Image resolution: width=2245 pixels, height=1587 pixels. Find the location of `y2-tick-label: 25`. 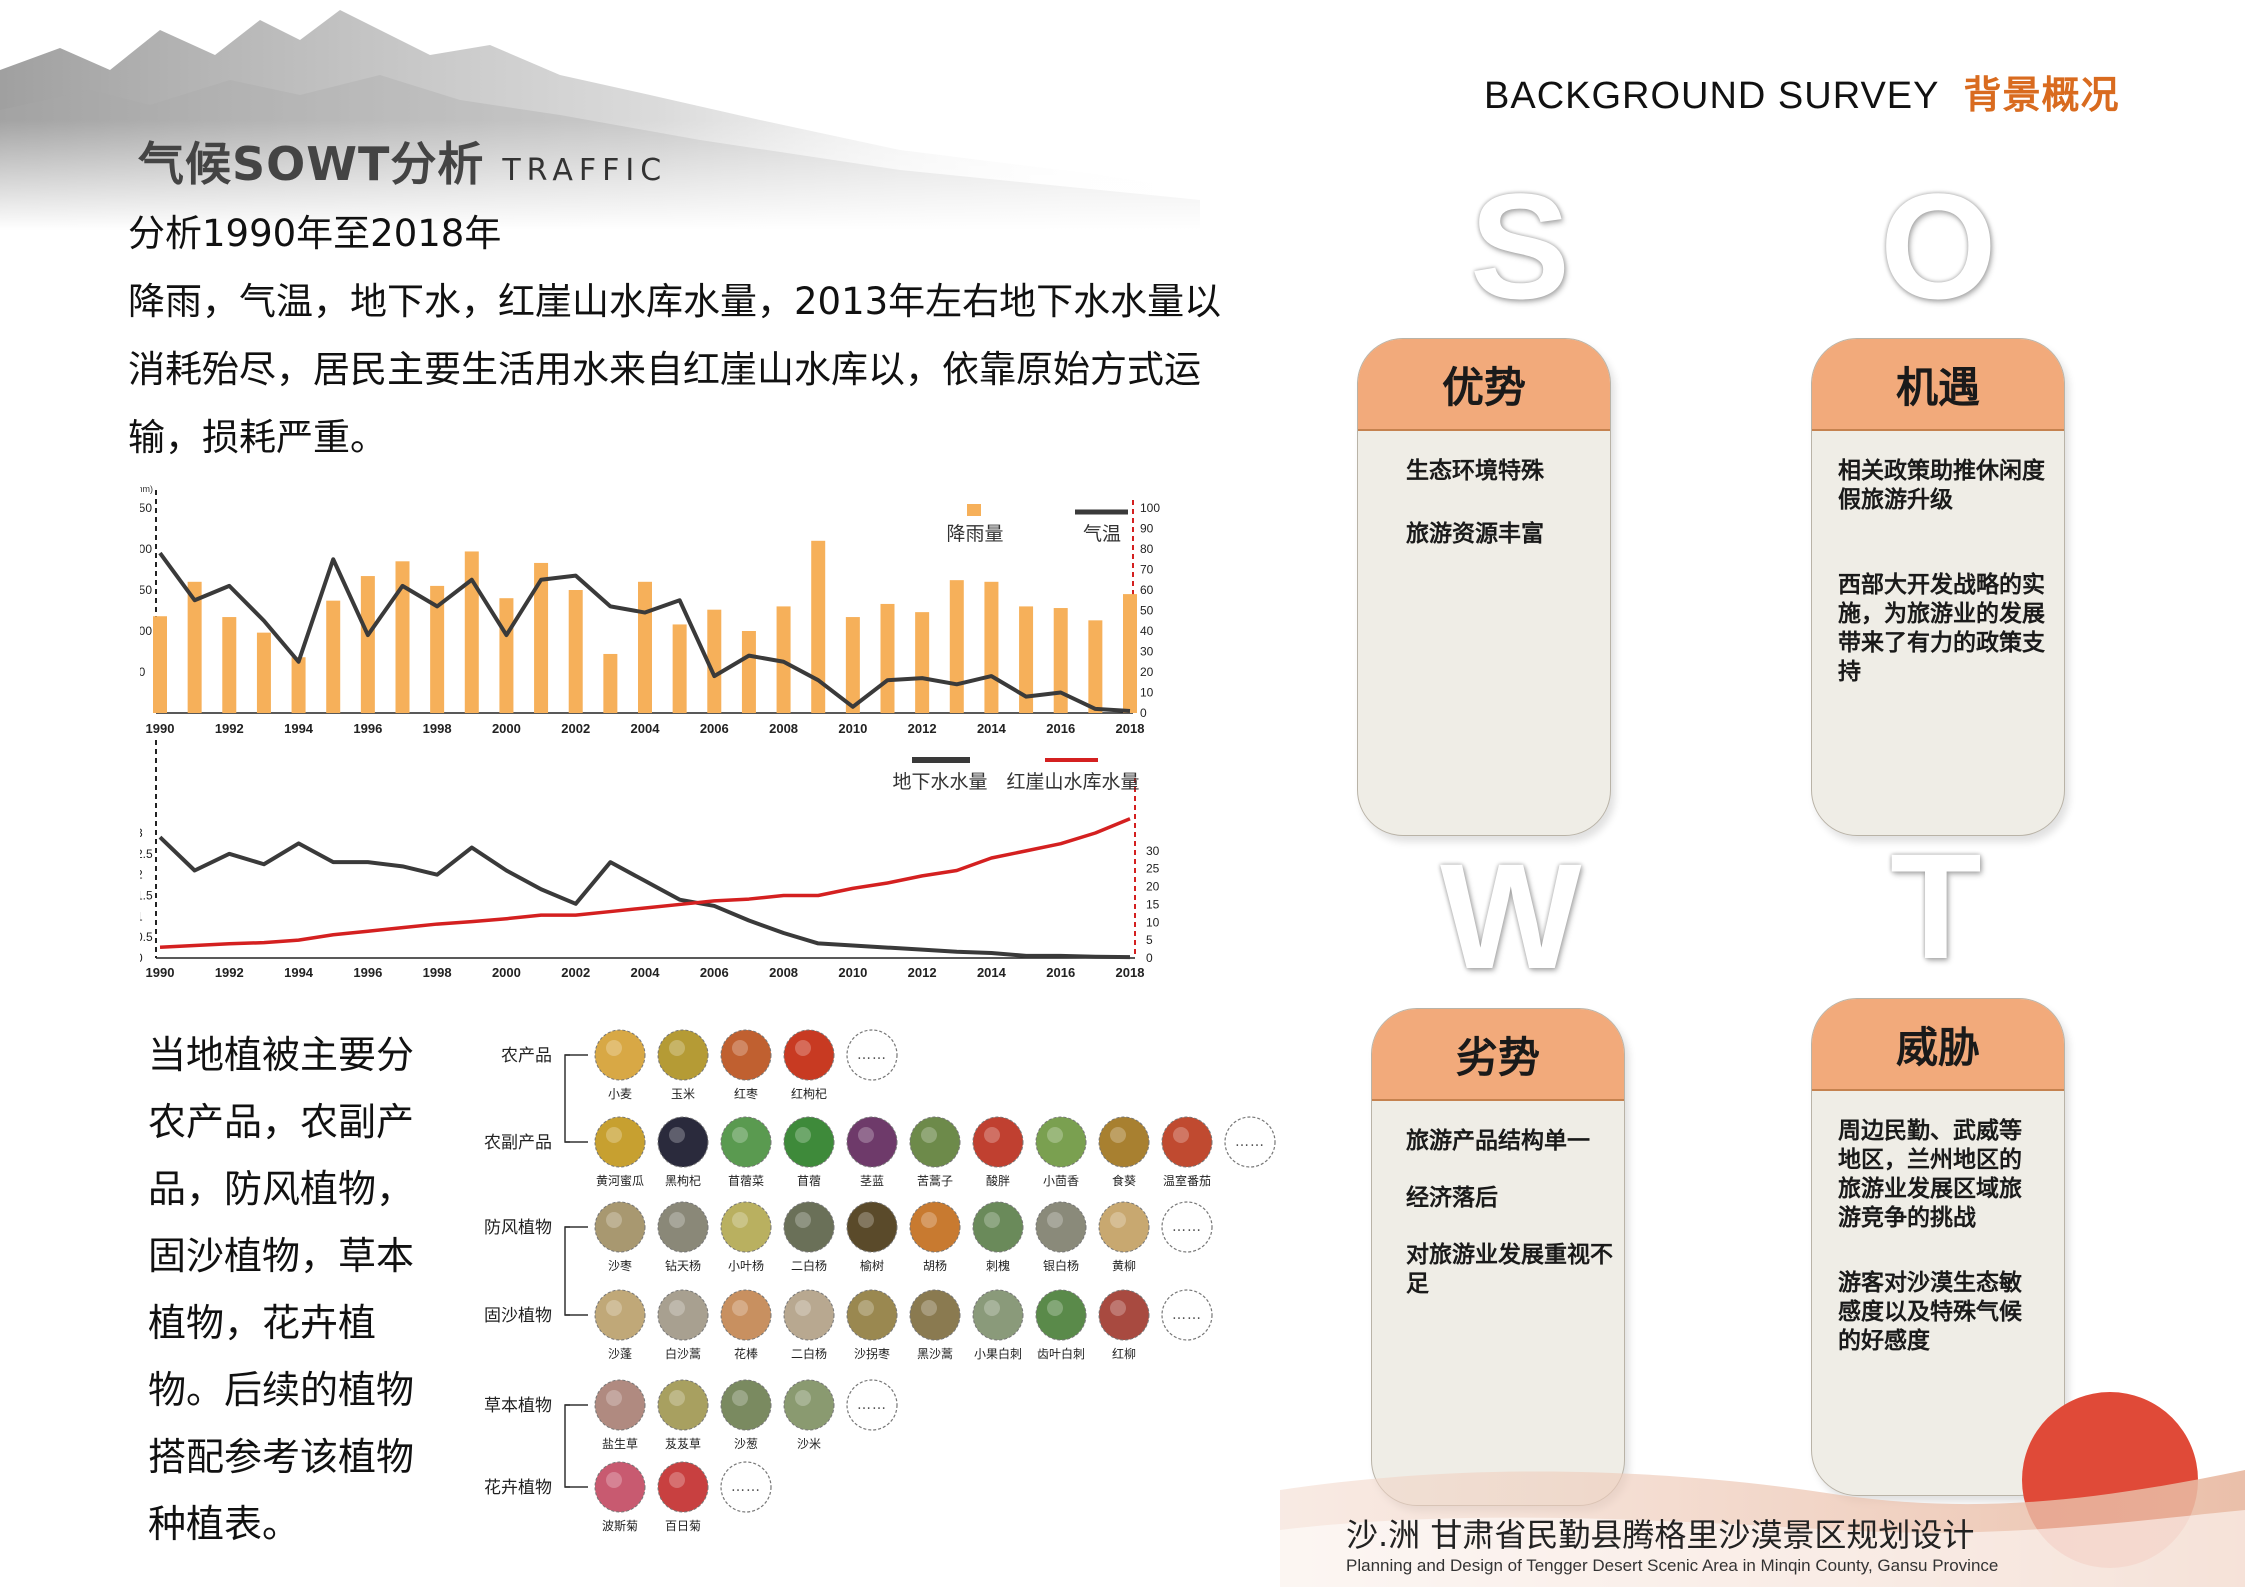

y2-tick-label: 25 is located at coordinates (1153, 869).